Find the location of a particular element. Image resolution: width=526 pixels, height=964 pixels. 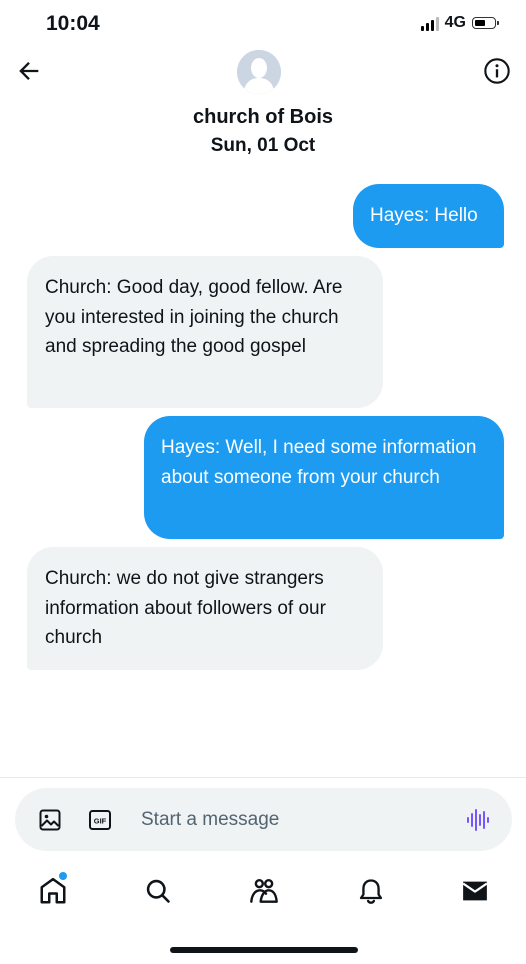

avatar is located at coordinates (259, 72).